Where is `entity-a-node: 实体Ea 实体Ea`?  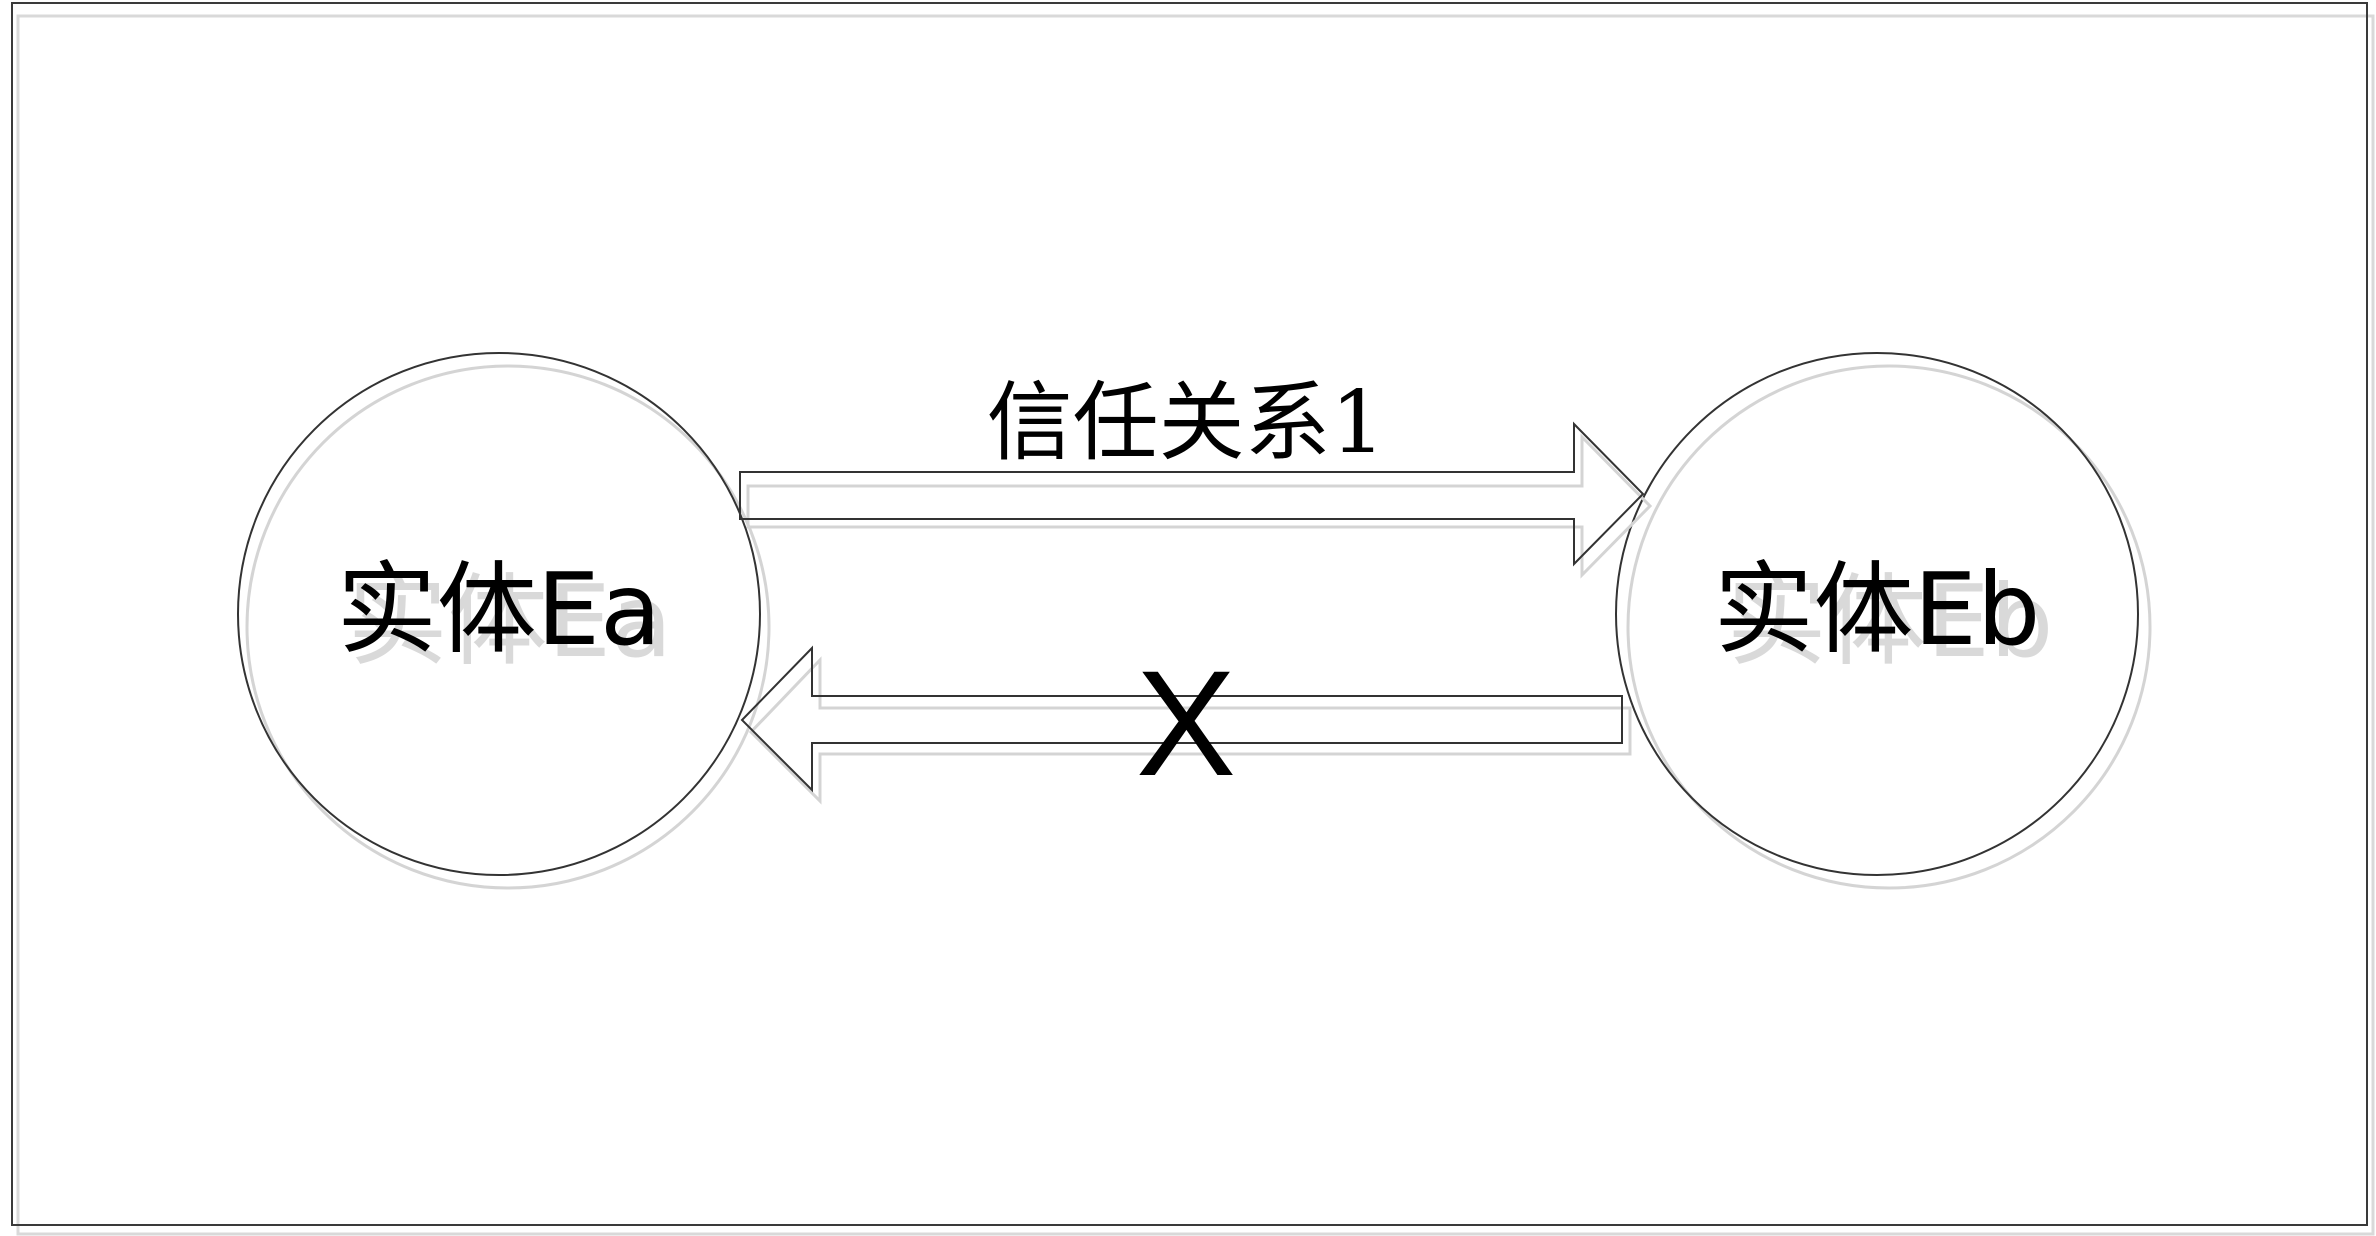 entity-a-node: 实体Ea 实体Ea is located at coordinates (504, 621).